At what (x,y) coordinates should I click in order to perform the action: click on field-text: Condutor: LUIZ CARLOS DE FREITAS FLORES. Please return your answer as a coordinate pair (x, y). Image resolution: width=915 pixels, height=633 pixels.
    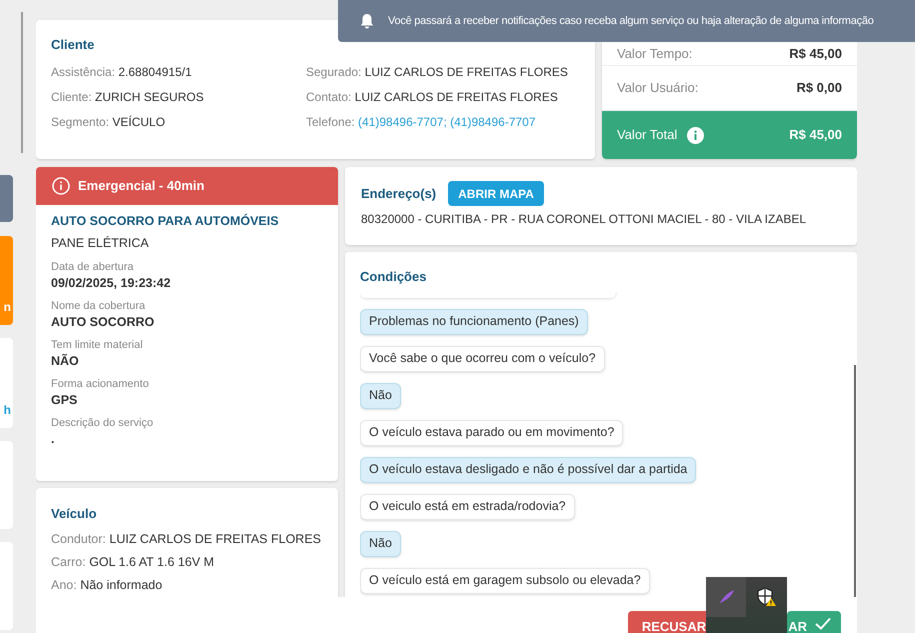
    Looking at the image, I should click on (186, 539).